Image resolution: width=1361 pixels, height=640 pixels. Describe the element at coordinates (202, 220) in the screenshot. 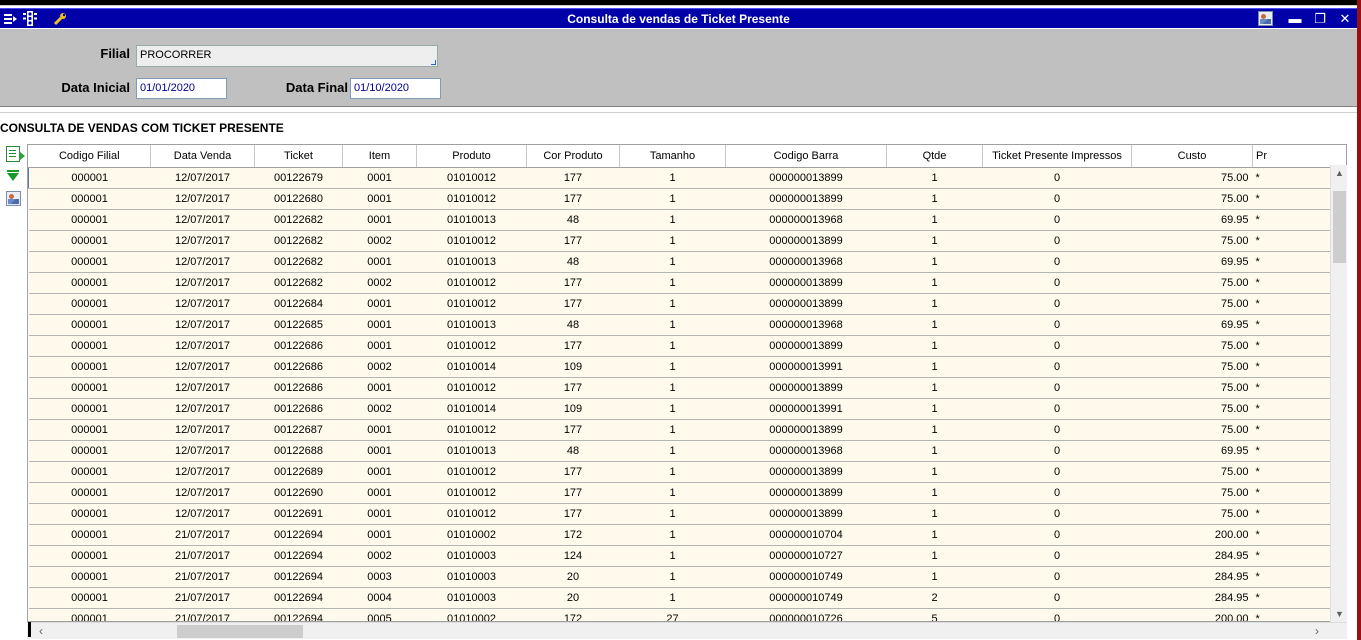

I see `table-cell: 12/07/2017` at that location.